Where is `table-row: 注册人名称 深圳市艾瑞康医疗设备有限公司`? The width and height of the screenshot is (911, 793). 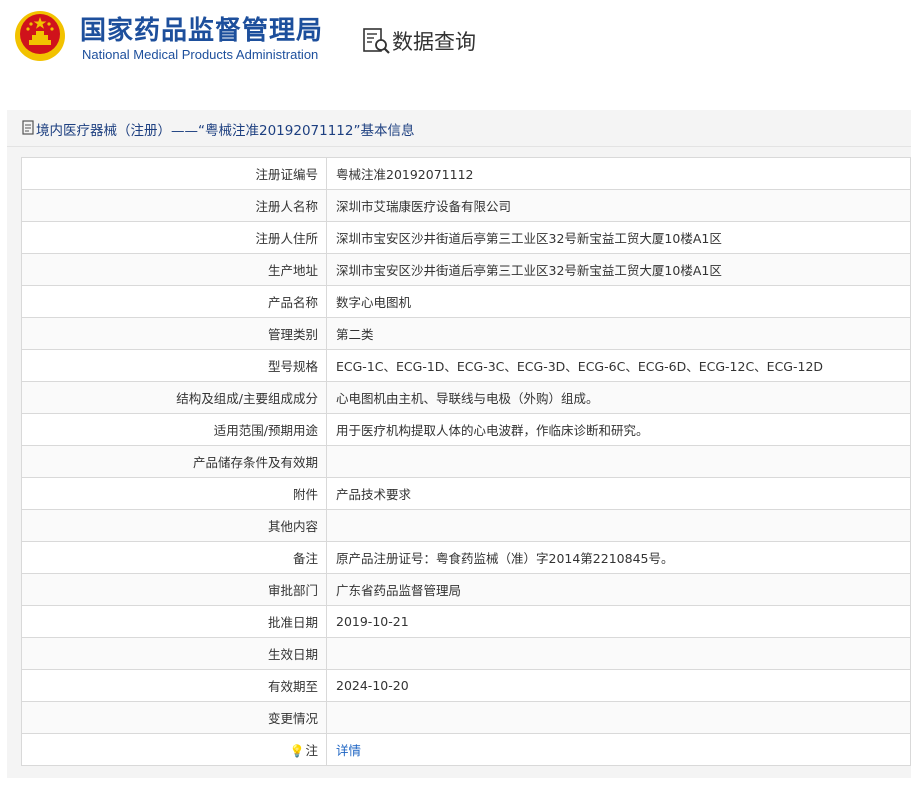 table-row: 注册人名称 深圳市艾瑞康医疗设备有限公司 is located at coordinates (466, 205).